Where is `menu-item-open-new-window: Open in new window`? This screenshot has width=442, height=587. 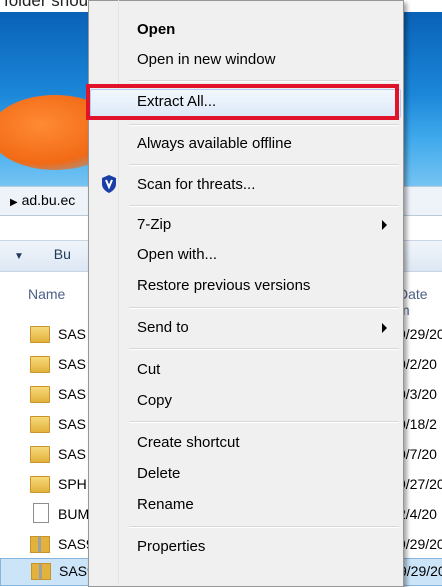 menu-item-open-new-window: Open in new window is located at coordinates (245, 60).